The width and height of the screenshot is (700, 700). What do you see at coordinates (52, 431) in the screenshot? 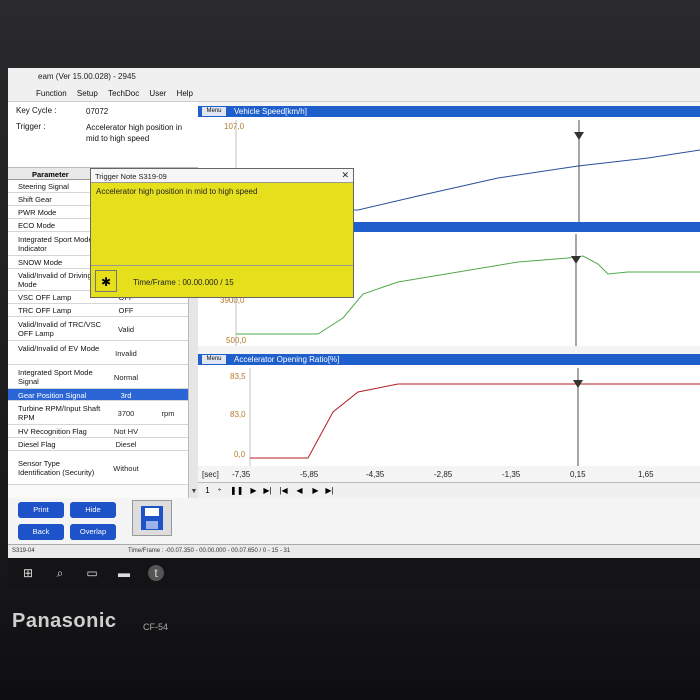
I see `parameter-name: HV Recognition Flag` at bounding box center [52, 431].